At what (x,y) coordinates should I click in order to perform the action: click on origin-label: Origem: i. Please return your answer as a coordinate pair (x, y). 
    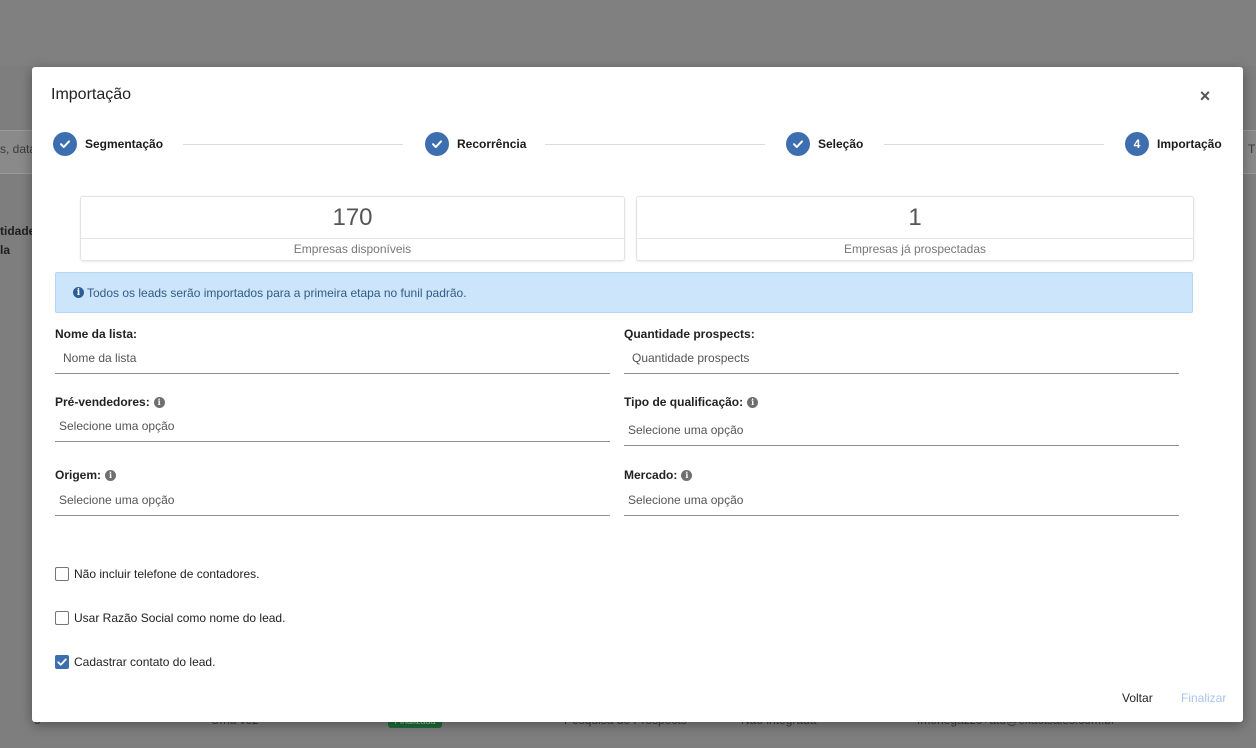
    Looking at the image, I should click on (86, 475).